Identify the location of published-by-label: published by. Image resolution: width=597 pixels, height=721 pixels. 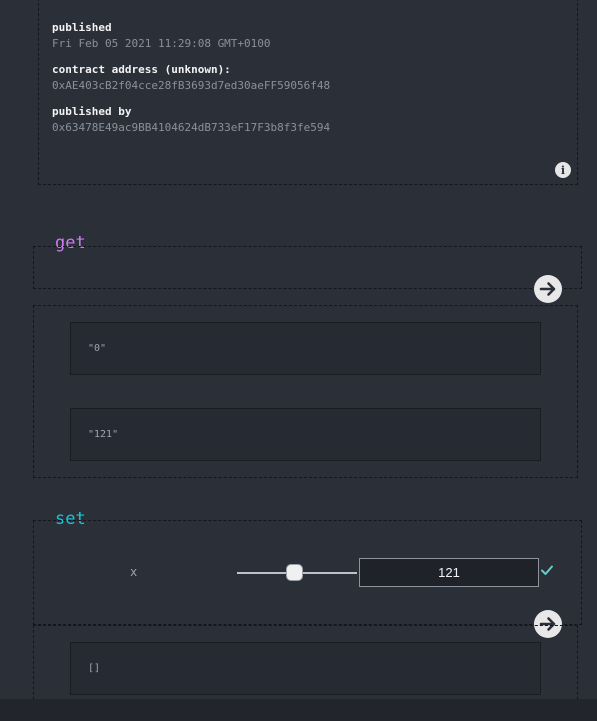
(92, 111).